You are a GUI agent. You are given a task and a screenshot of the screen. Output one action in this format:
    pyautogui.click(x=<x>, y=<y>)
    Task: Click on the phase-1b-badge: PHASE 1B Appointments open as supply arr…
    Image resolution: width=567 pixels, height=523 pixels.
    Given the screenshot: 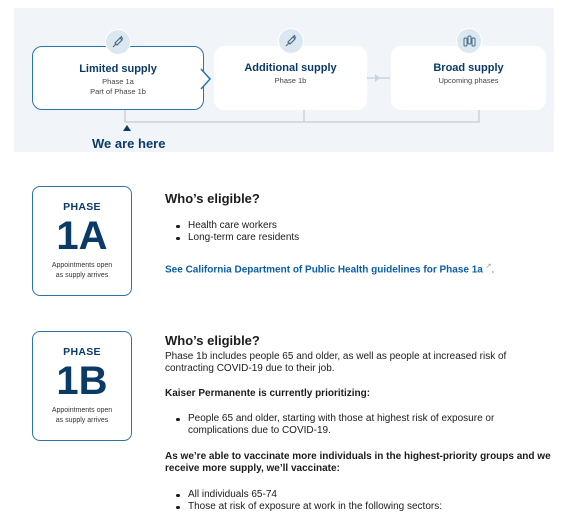 What is the action you would take?
    pyautogui.click(x=82, y=386)
    